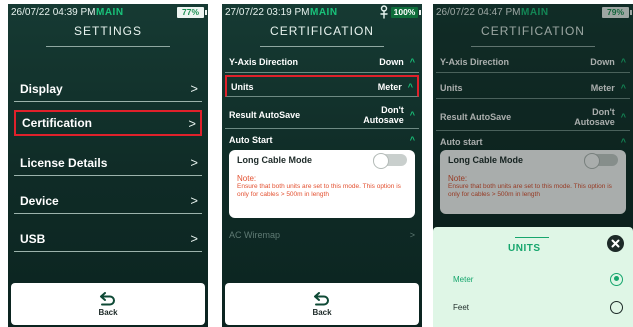 This screenshot has height=327, width=633. I want to click on status-time: 26/07/22 04:39 PM, so click(53, 12).